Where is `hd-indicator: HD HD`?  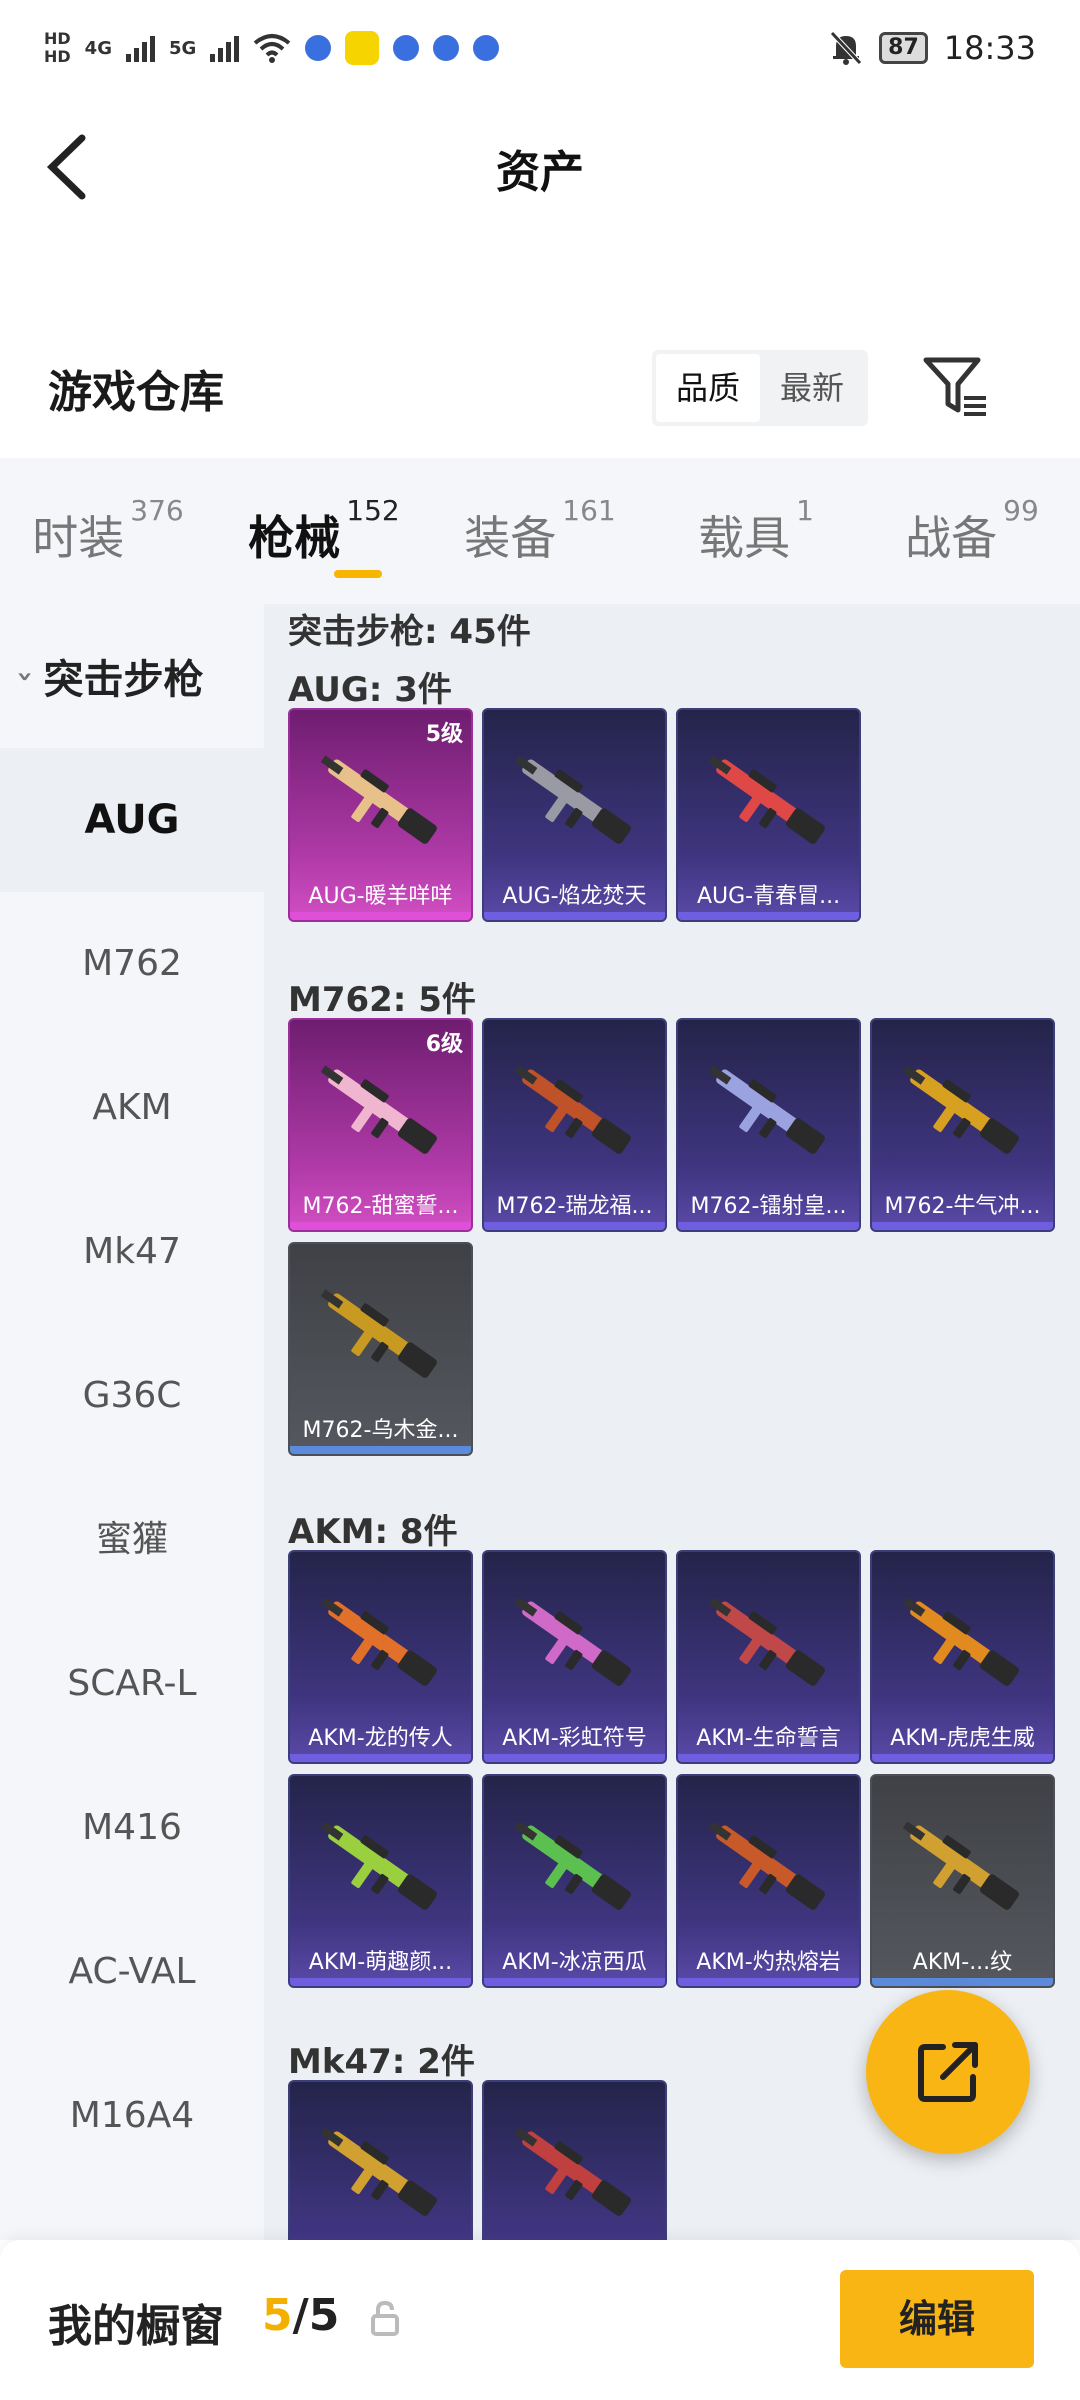
hd-indicator: HD HD is located at coordinates (57, 47).